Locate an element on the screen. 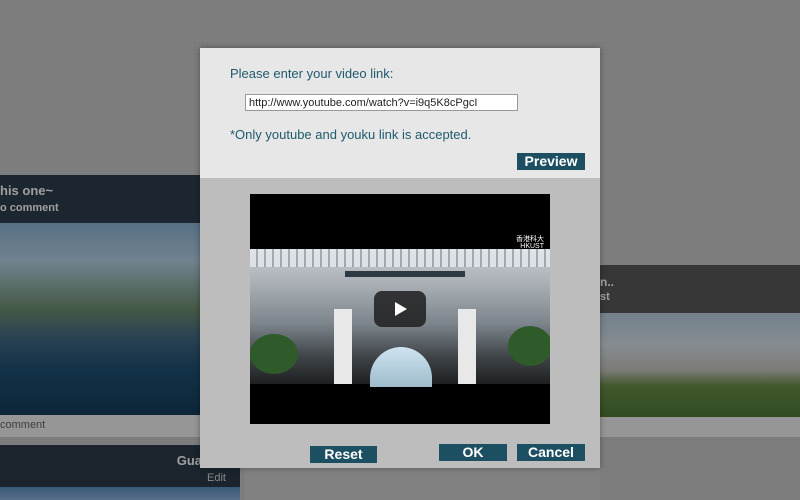 The height and width of the screenshot is (500, 800). play-icon is located at coordinates (401, 309).